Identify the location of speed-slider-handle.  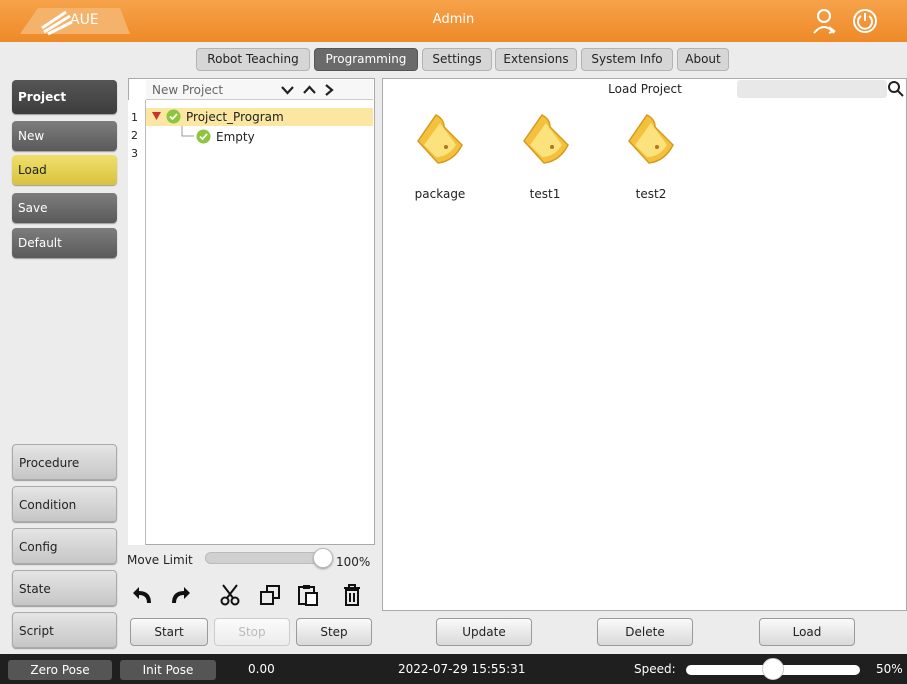
(773, 669).